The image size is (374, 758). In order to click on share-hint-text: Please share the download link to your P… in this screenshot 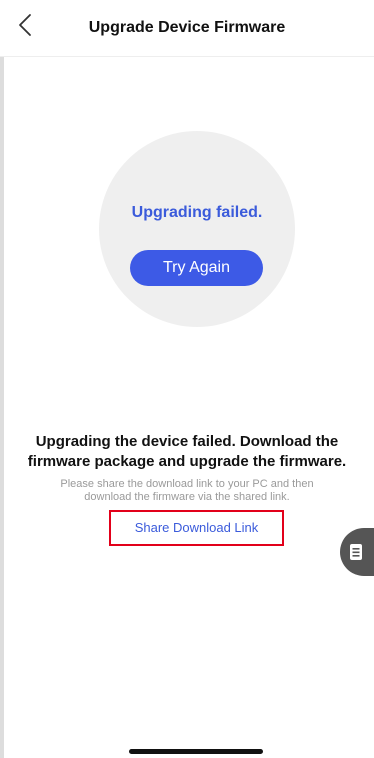, I will do `click(187, 490)`.